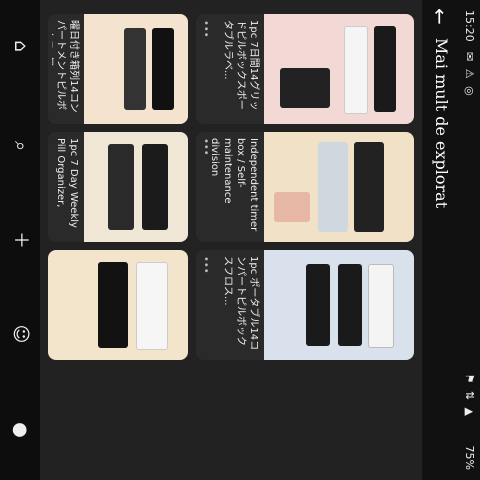  Describe the element at coordinates (20, 430) in the screenshot. I see `profile-icon: ●` at that location.